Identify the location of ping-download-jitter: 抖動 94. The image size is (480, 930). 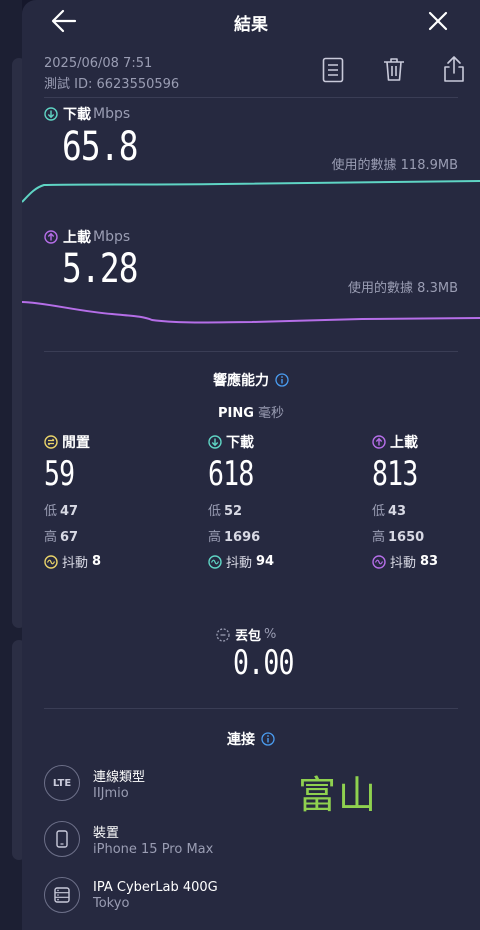
(241, 561).